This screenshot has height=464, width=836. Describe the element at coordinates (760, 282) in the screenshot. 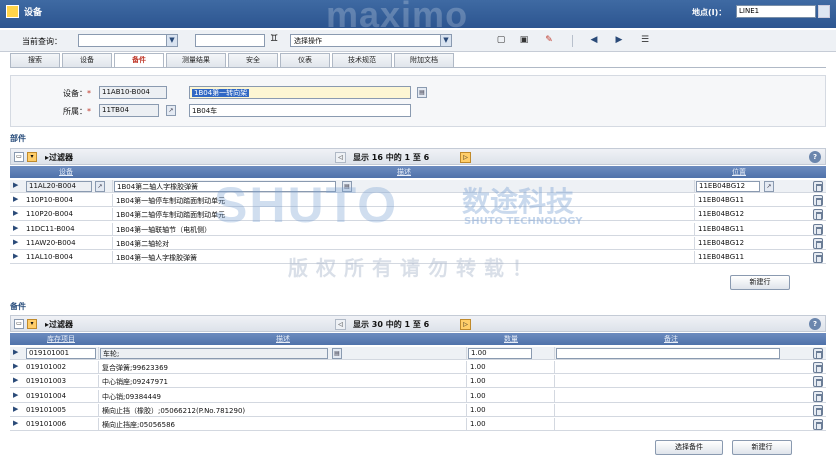

I see `parts-new-row-button: 新建行` at that location.